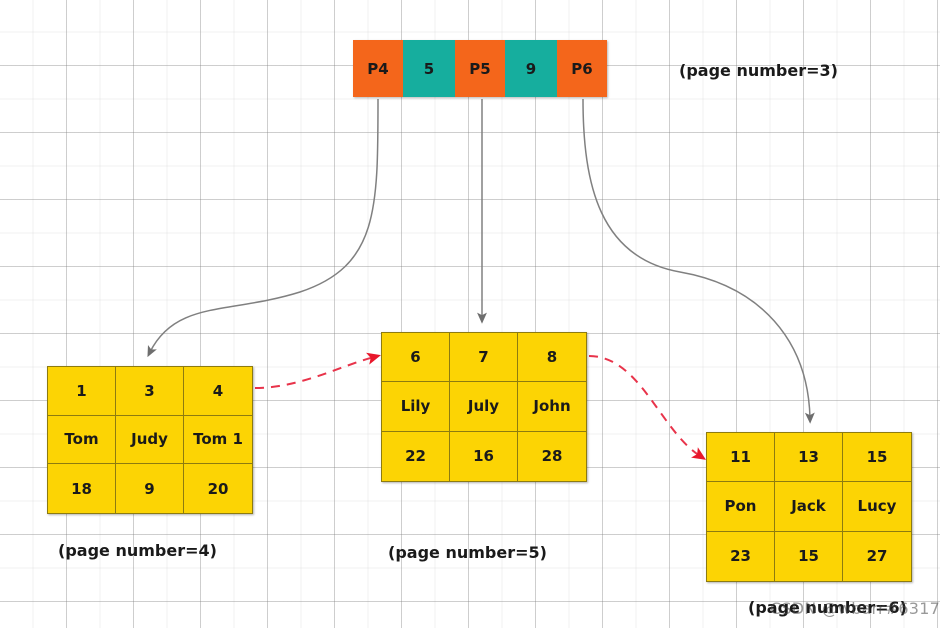 Image resolution: width=940 pixels, height=628 pixels. I want to click on leaf4-r0-c2: 4, so click(218, 391).